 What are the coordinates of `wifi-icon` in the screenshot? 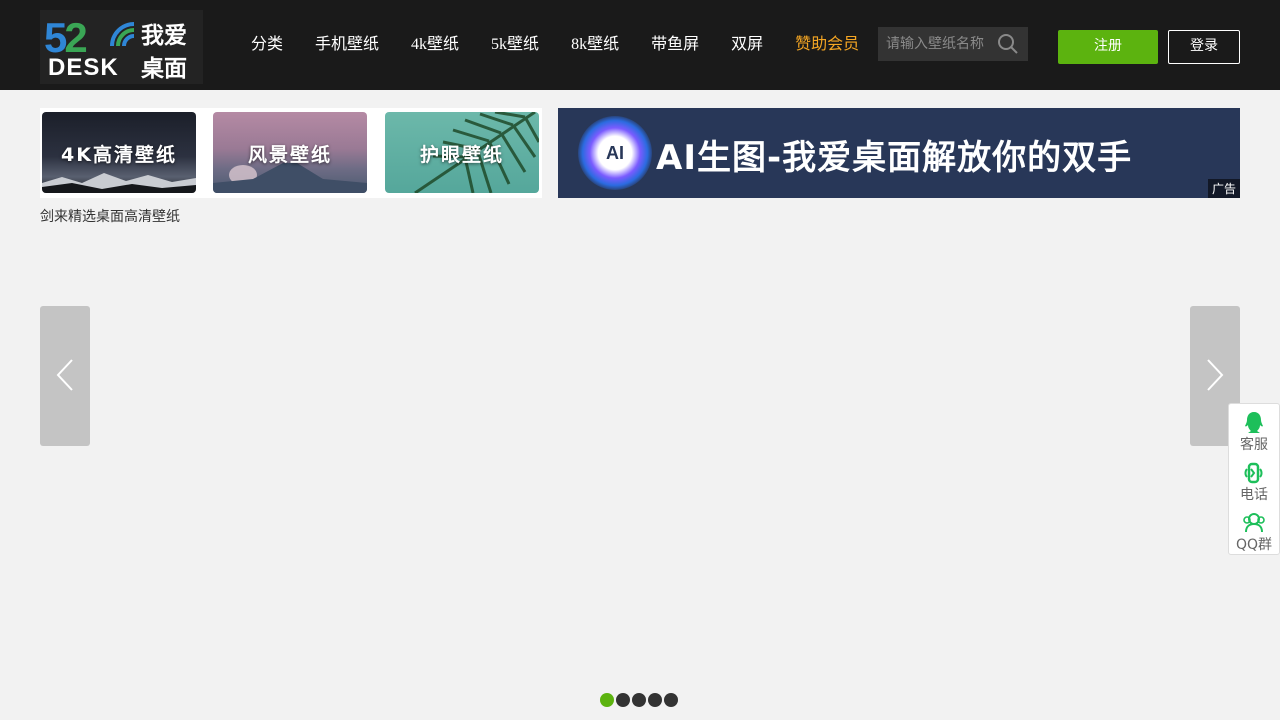 It's located at (122, 34).